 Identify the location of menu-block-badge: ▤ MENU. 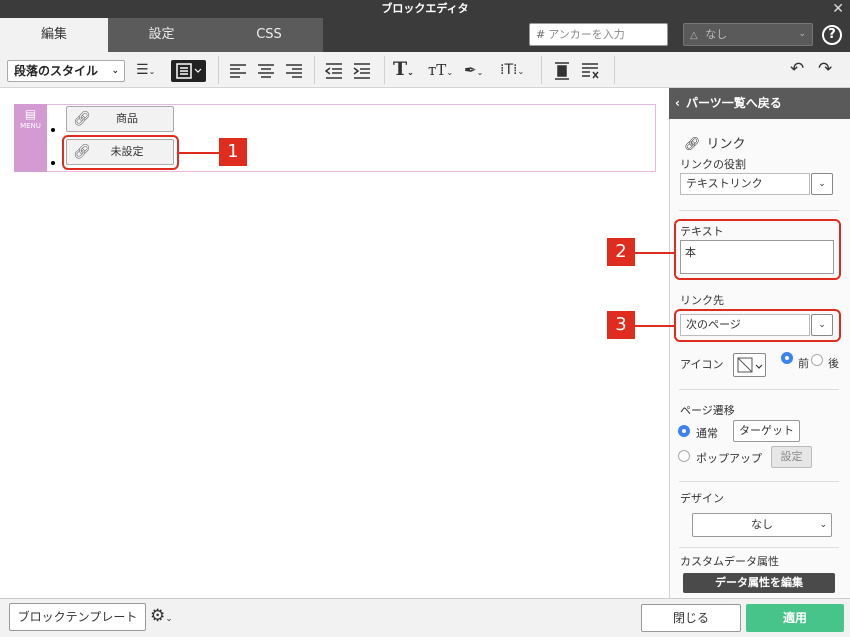
(30, 138).